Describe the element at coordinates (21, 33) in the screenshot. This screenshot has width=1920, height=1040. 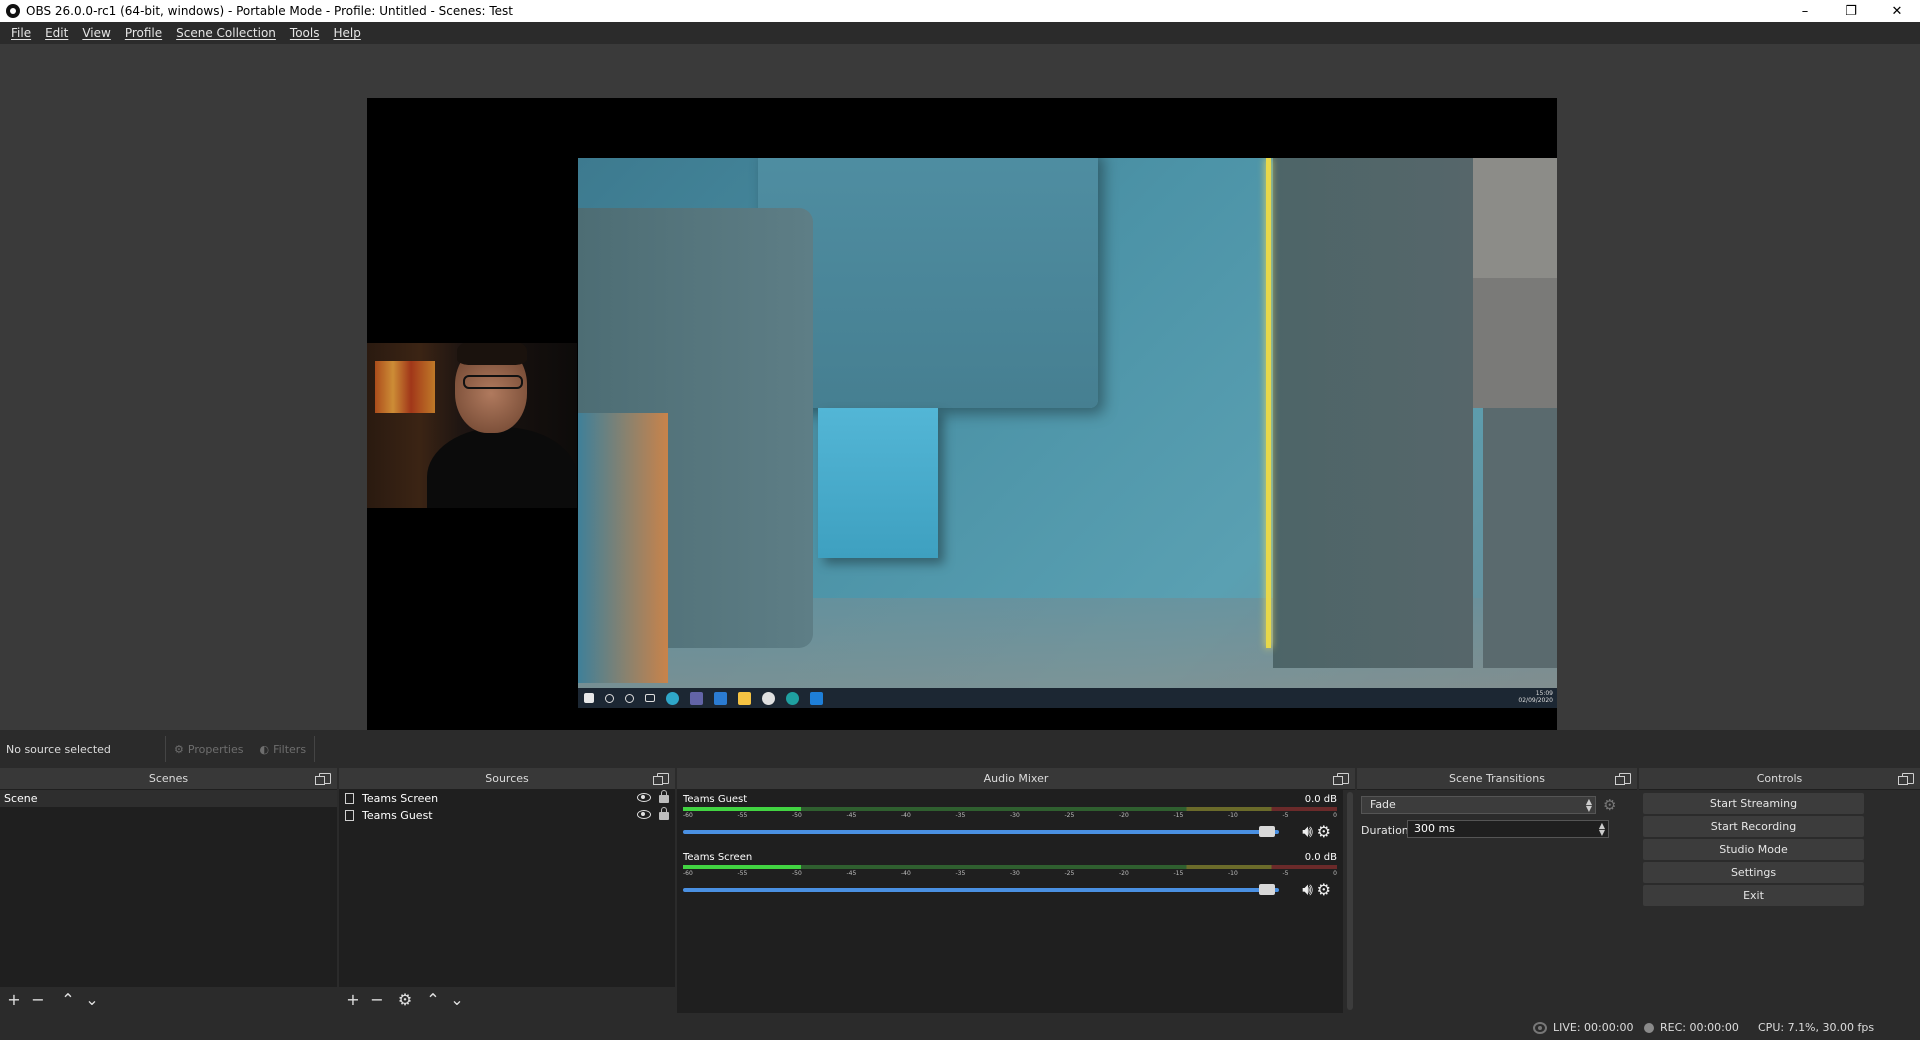
I see `menu-file: File` at that location.